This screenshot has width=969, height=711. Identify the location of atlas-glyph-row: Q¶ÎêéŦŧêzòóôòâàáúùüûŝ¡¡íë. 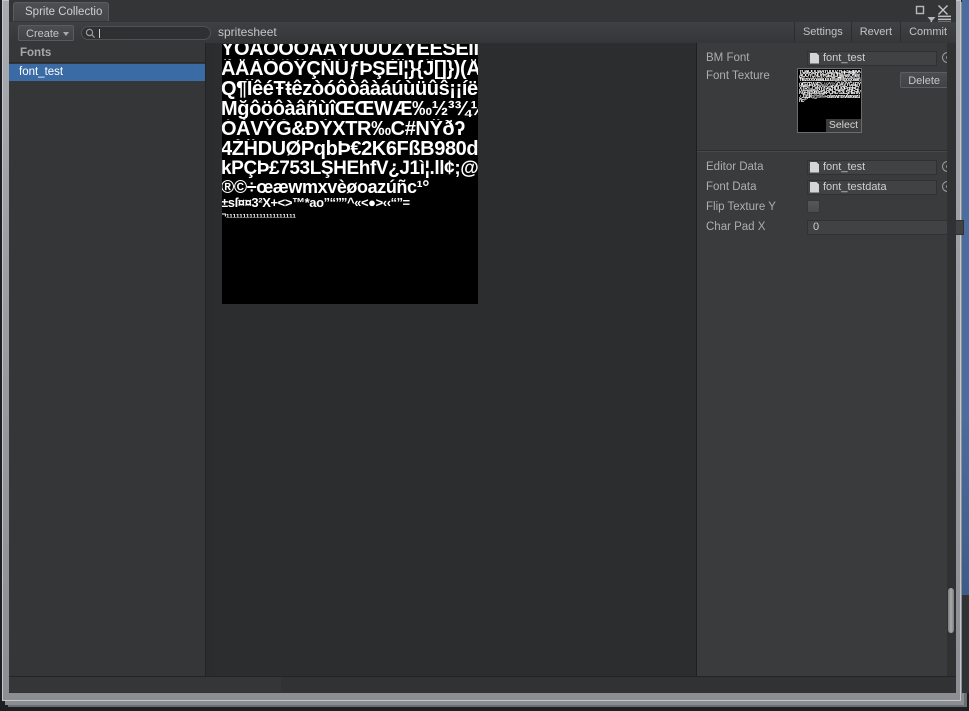
(350, 89).